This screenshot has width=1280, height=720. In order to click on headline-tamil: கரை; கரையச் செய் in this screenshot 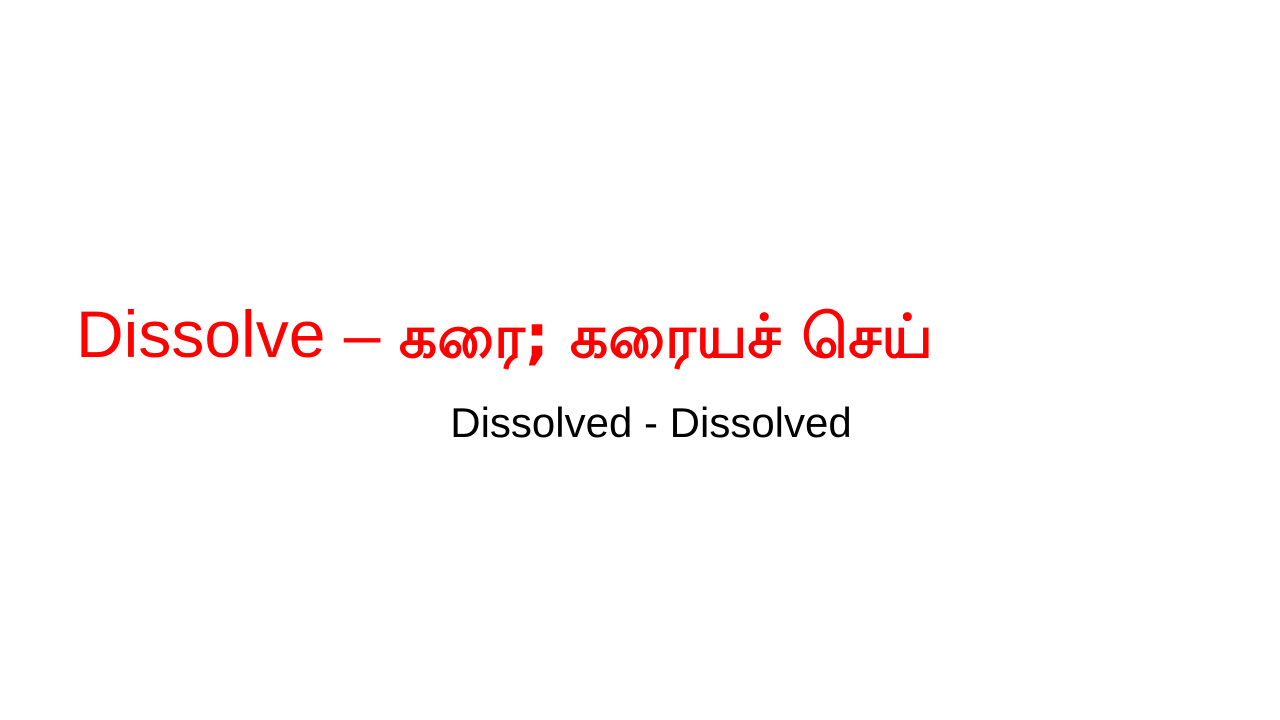, I will do `click(665, 337)`.